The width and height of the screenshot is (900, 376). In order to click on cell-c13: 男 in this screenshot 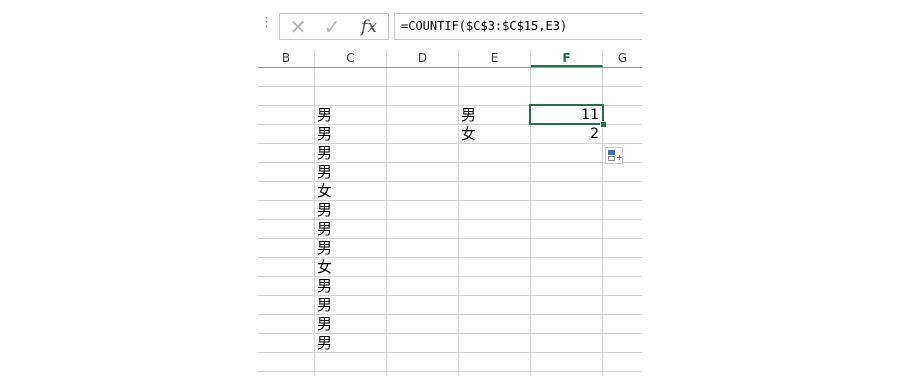, I will do `click(324, 305)`.